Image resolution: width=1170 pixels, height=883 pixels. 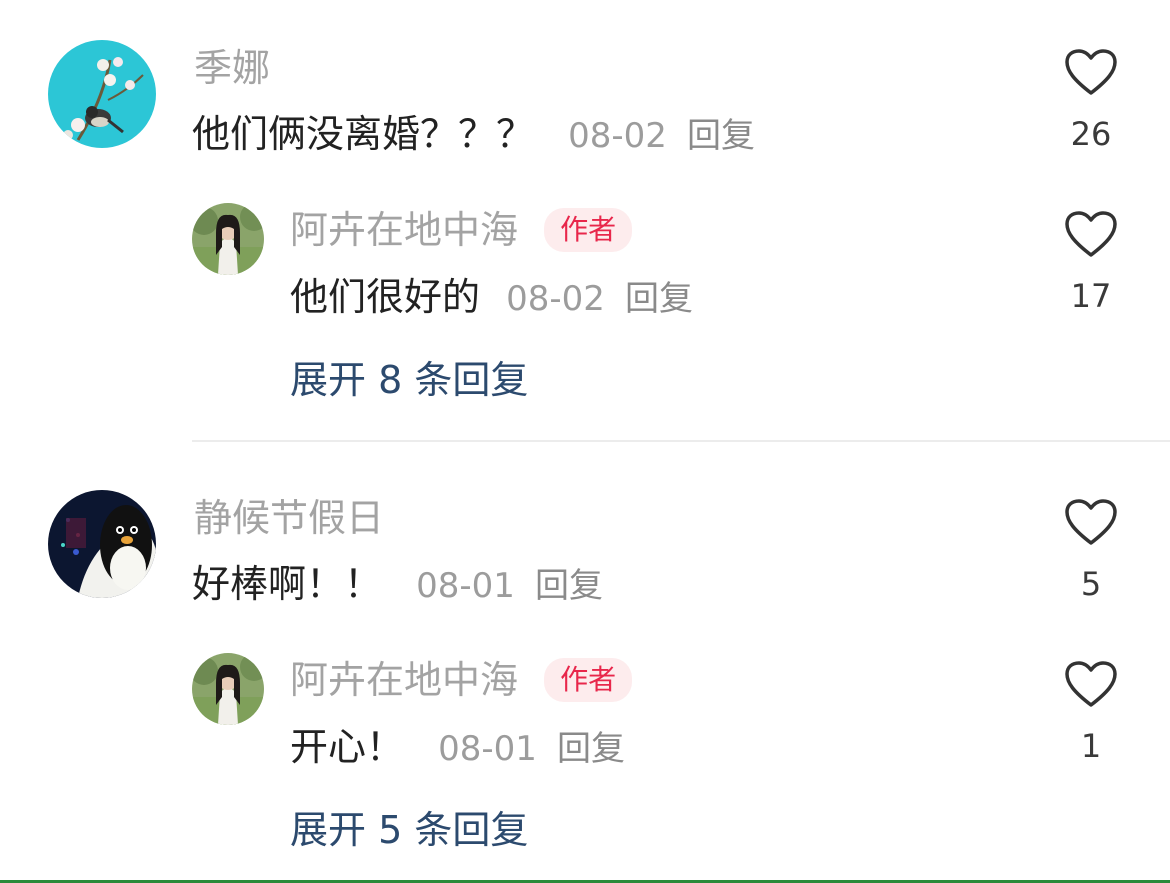 I want to click on reply-date: 08-01, so click(x=487, y=749).